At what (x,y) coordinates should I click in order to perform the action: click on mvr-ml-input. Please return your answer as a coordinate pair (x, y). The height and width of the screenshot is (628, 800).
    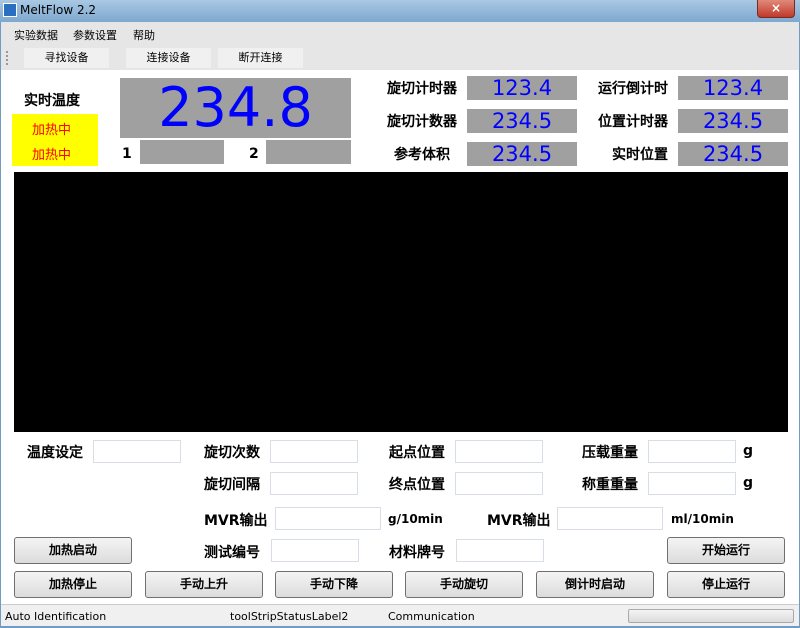
    Looking at the image, I should click on (610, 518).